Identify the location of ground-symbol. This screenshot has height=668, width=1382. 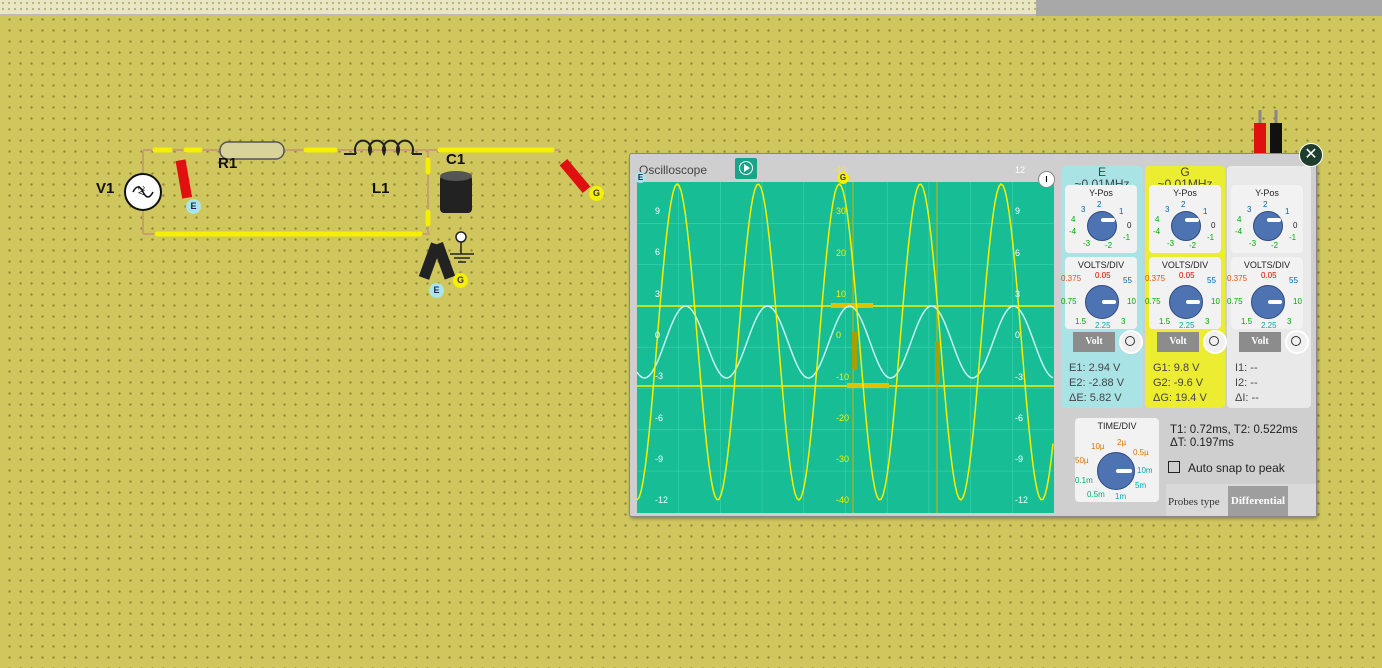
(462, 247).